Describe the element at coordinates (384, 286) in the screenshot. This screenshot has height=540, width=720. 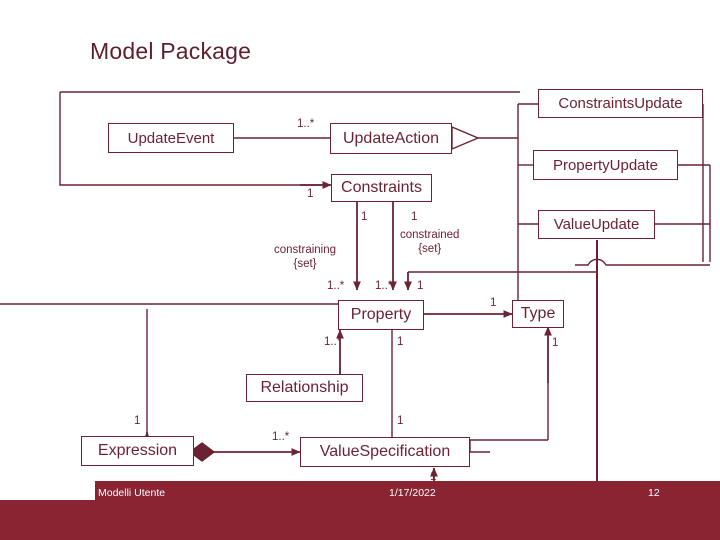
I see `multiplicity-property-constrained: 1..*` at that location.